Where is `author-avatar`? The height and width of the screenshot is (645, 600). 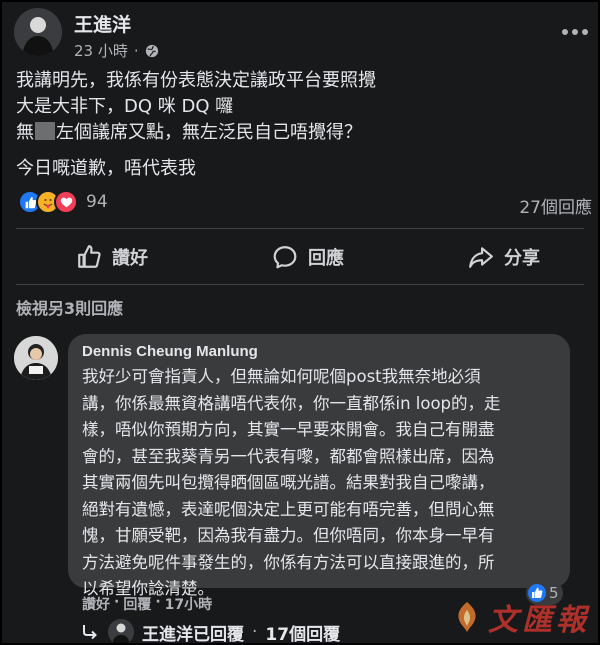 author-avatar is located at coordinates (38, 32).